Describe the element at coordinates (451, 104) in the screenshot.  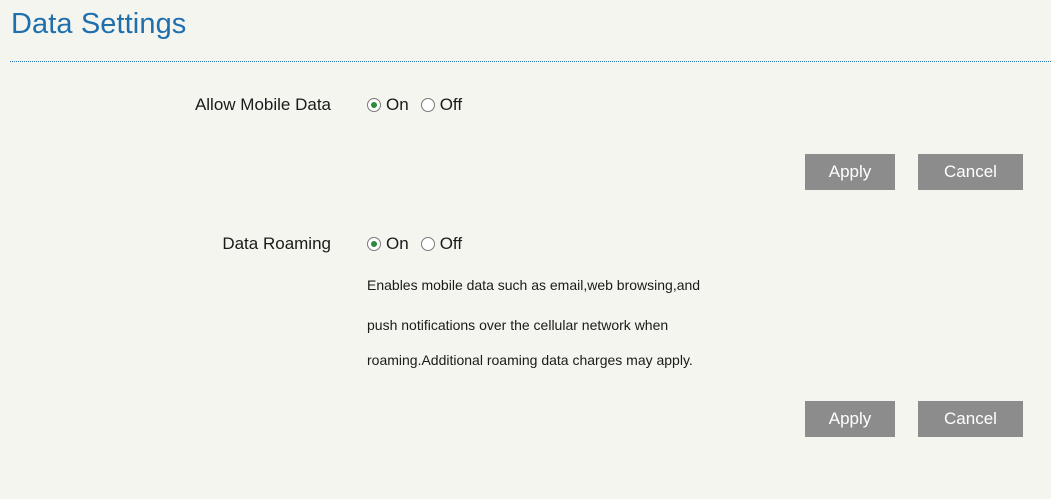
I see `mobile-data-off-label: Off` at that location.